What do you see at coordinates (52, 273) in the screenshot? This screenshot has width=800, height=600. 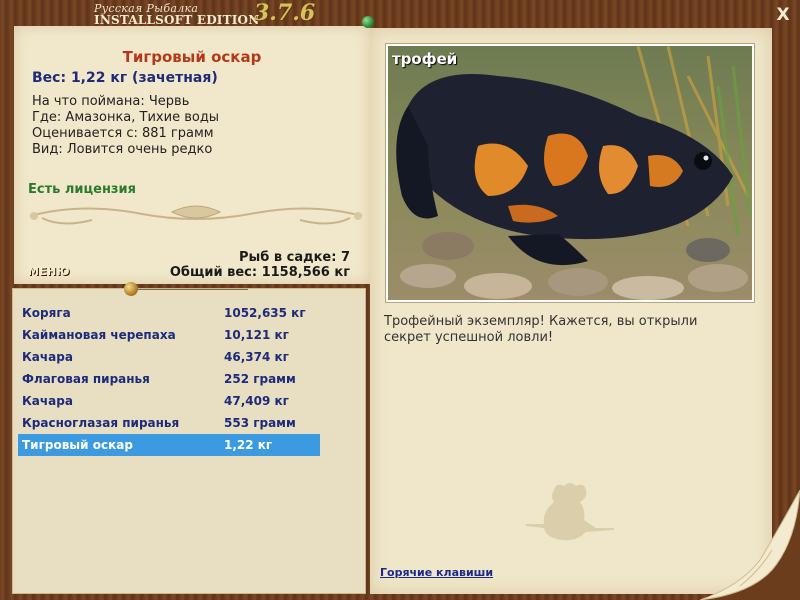 I see `menu-button: МЕНЮ` at bounding box center [52, 273].